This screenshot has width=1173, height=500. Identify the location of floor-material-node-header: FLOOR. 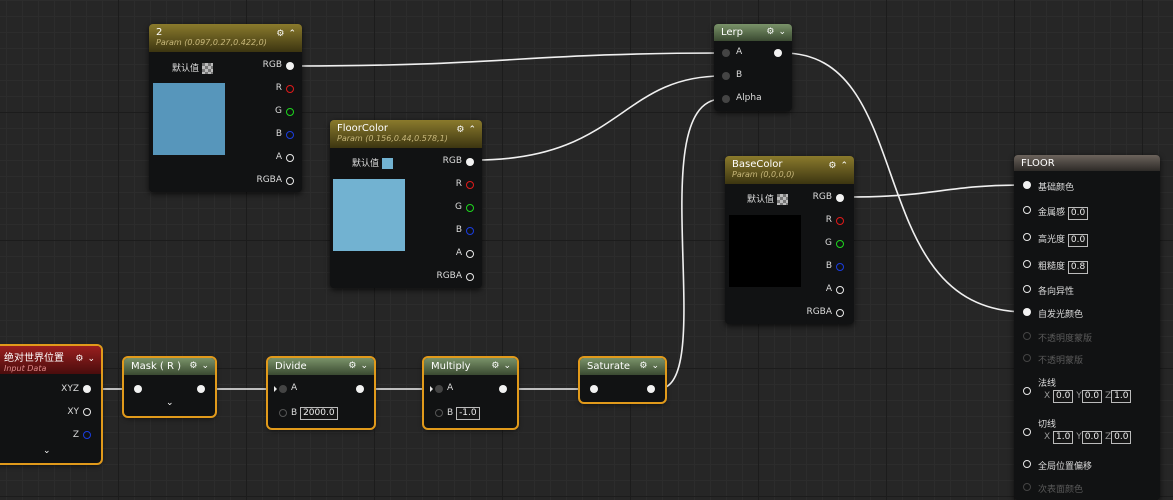
(1087, 163).